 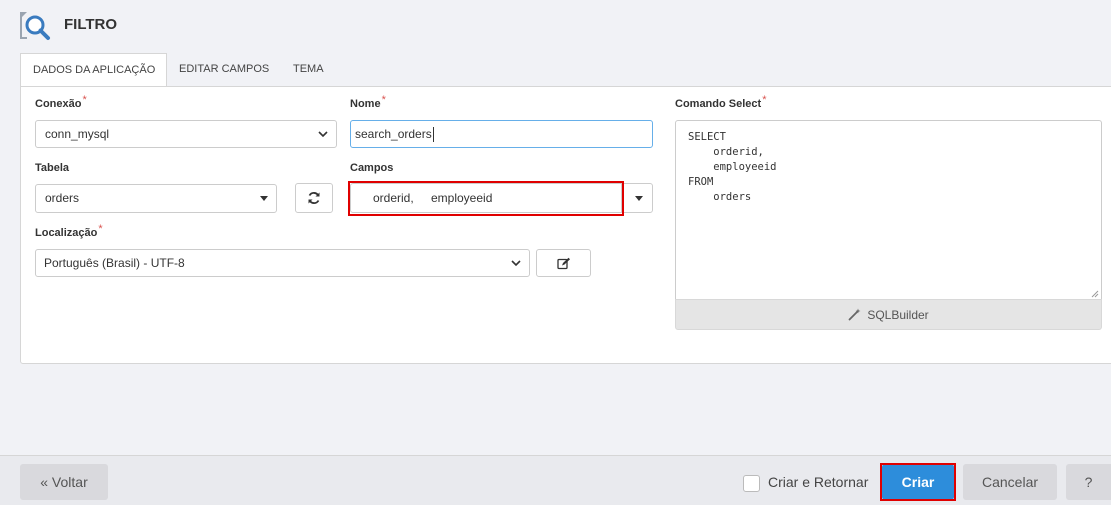 I want to click on conexao-label: Conexão*, so click(x=61, y=102).